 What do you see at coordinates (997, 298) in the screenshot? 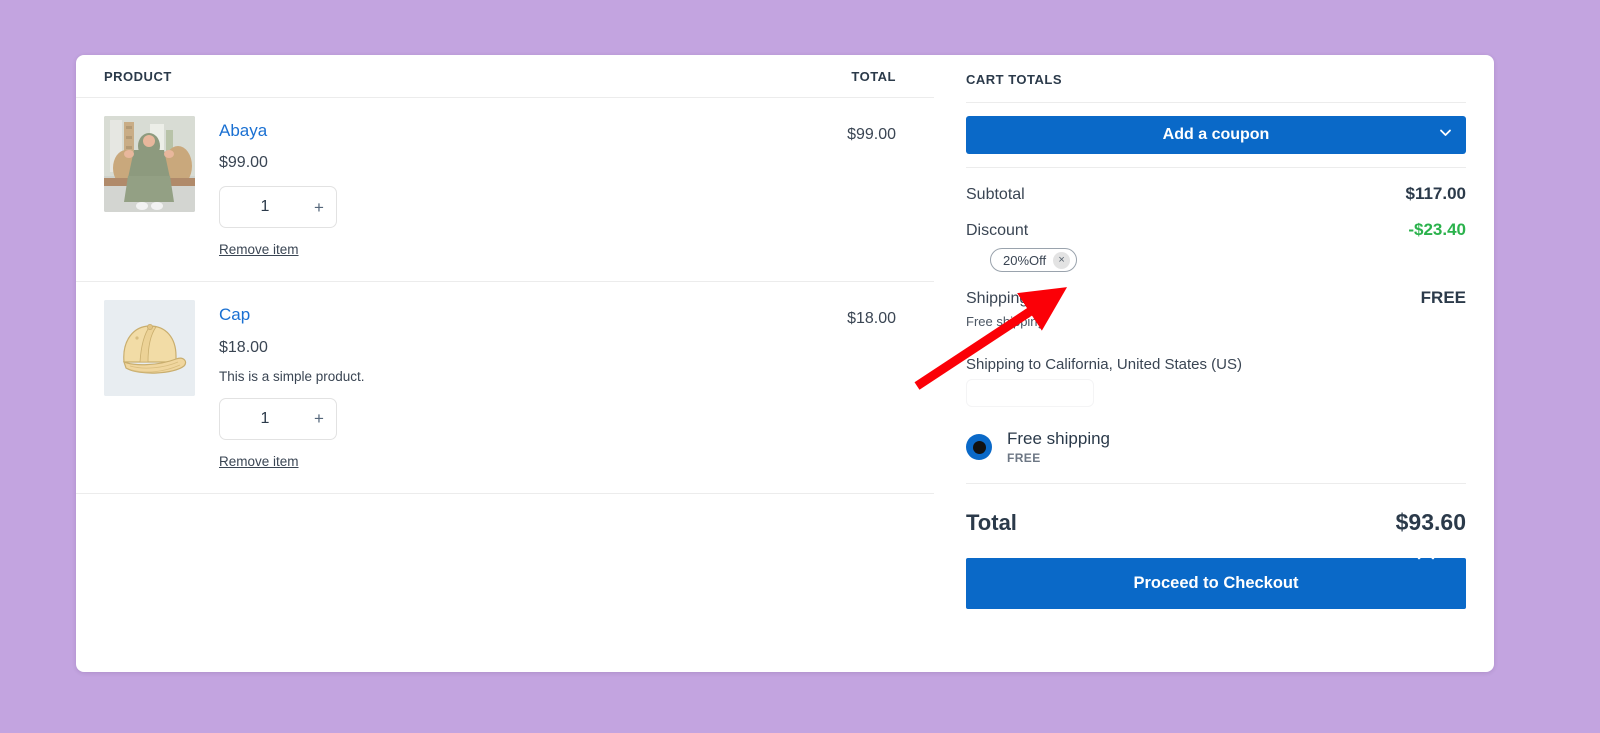
I see `shipping-label: Shipping` at bounding box center [997, 298].